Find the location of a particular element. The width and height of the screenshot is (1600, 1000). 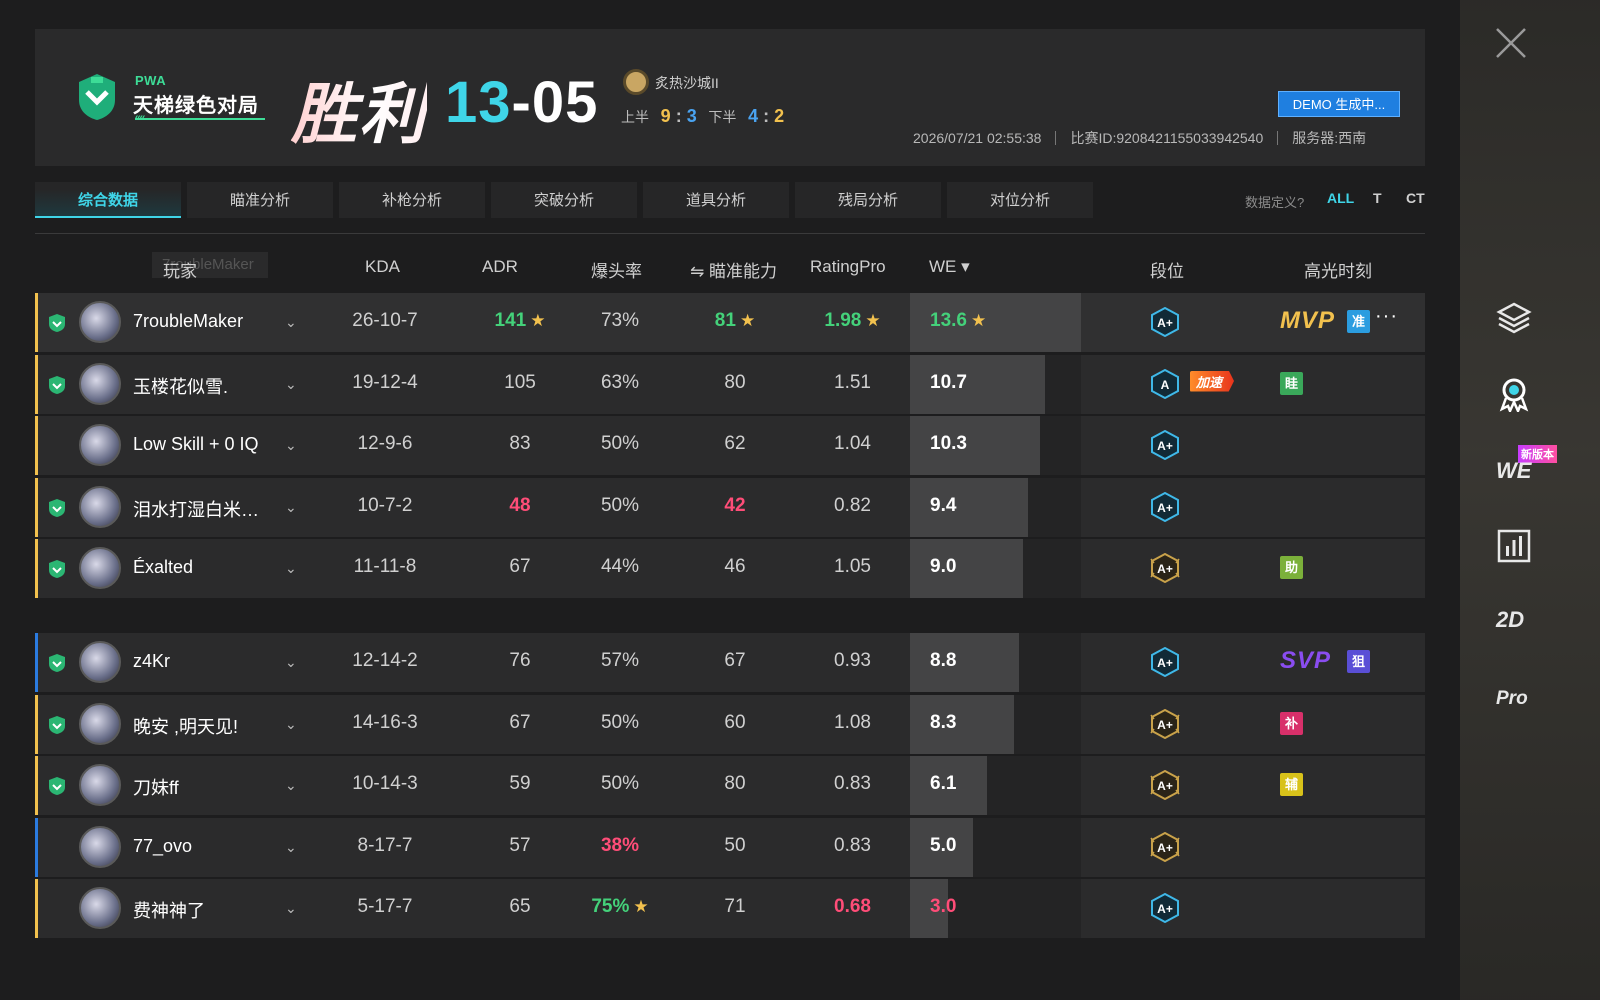

aim-cell: 81 ★ is located at coordinates (735, 321).